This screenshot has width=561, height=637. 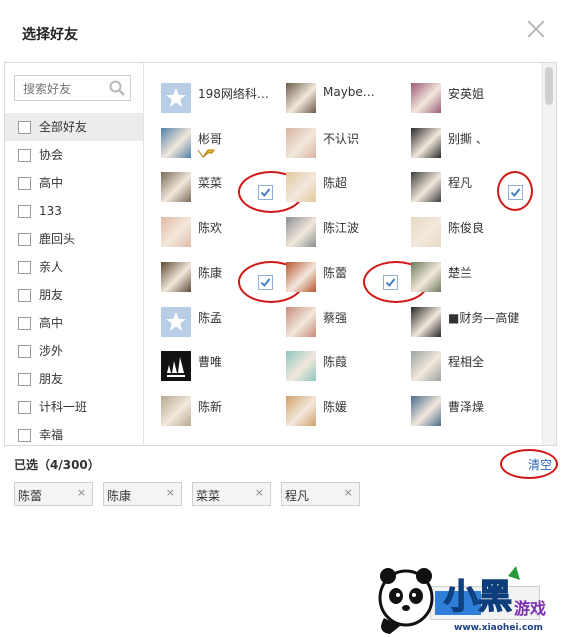 I want to click on friend-item: 彬哥, so click(x=212, y=142).